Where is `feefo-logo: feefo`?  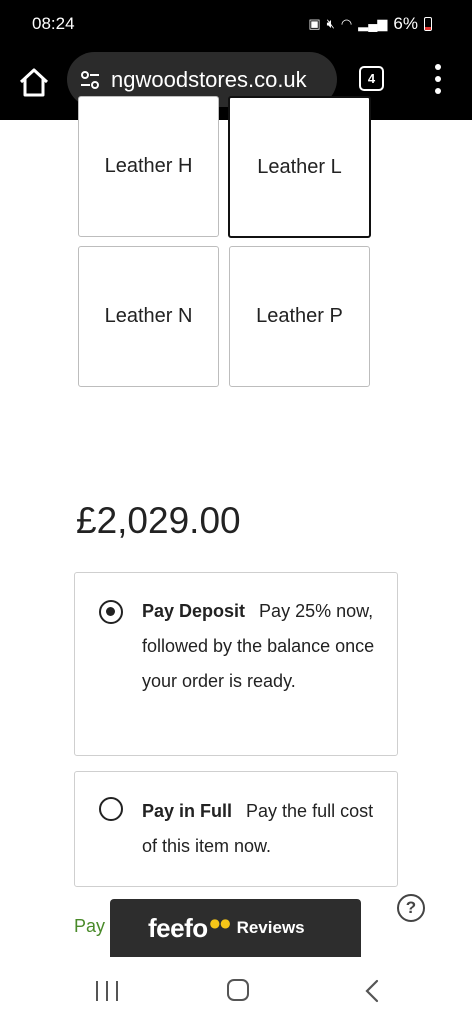
feefo-logo: feefo is located at coordinates (178, 927).